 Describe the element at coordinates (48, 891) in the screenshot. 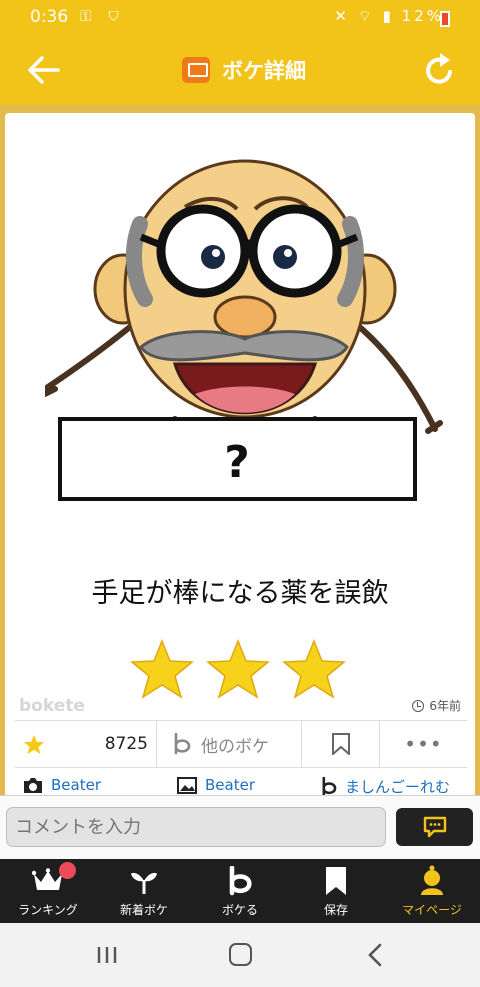

I see `nav-ranking: ランキング` at that location.